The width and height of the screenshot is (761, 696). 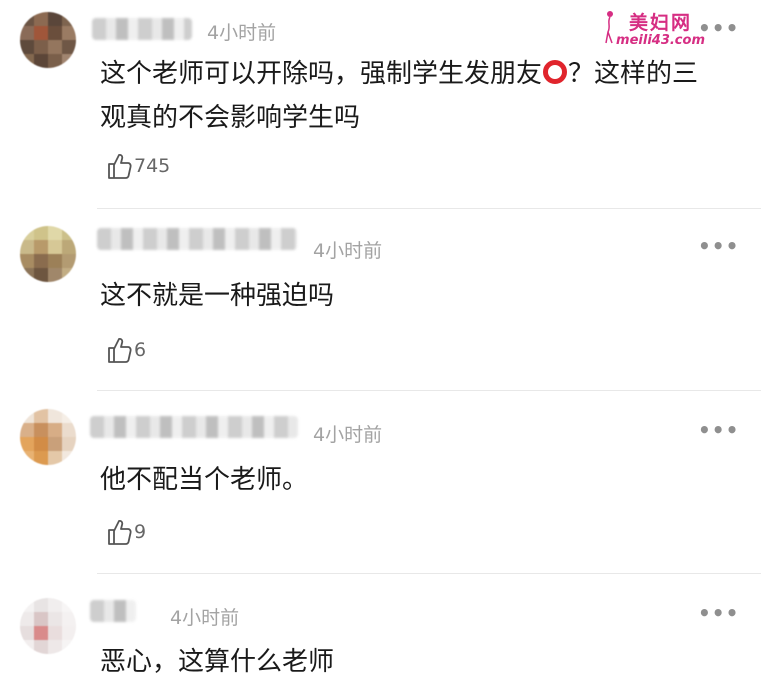 What do you see at coordinates (217, 296) in the screenshot?
I see `comment-text: 这不就是一种强迫吗` at bounding box center [217, 296].